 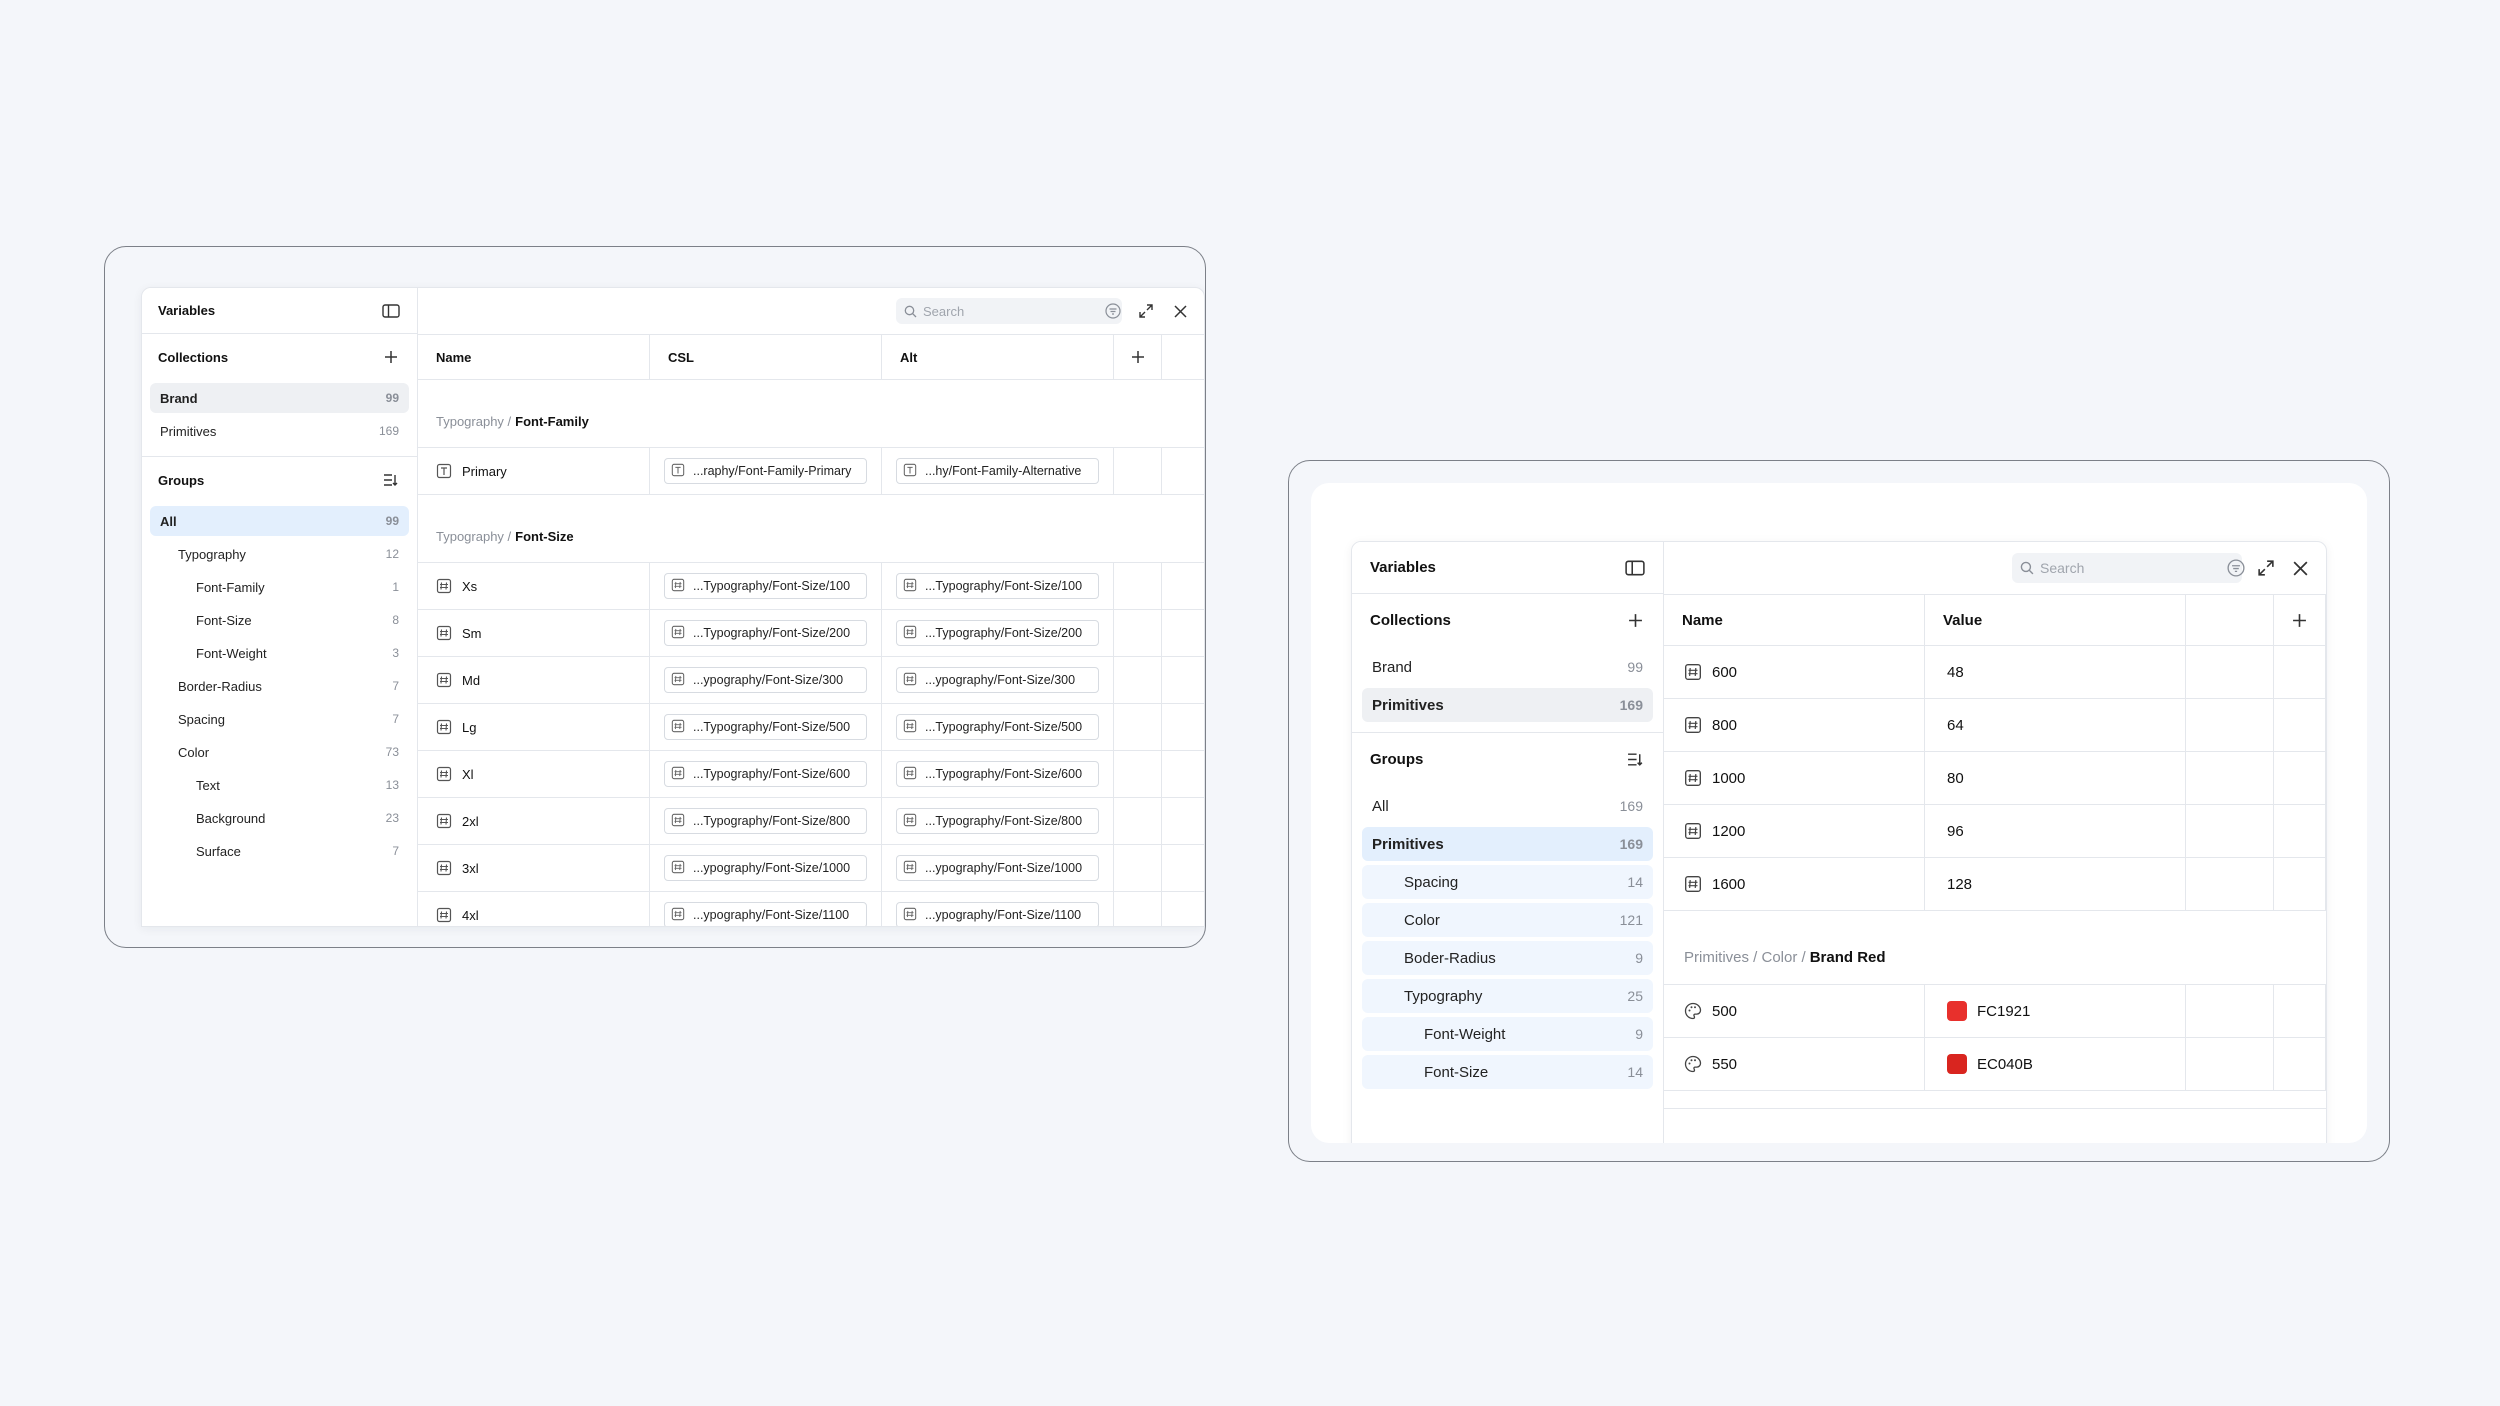 I want to click on alias-chip: ...ypography/Font-Size/300, so click(x=997, y=680).